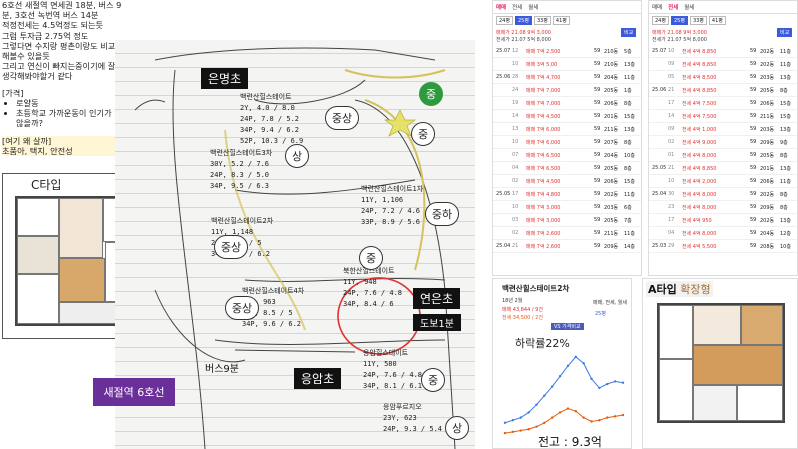  Describe the element at coordinates (515, 103) in the screenshot. I see `table-cell: 19` at that location.